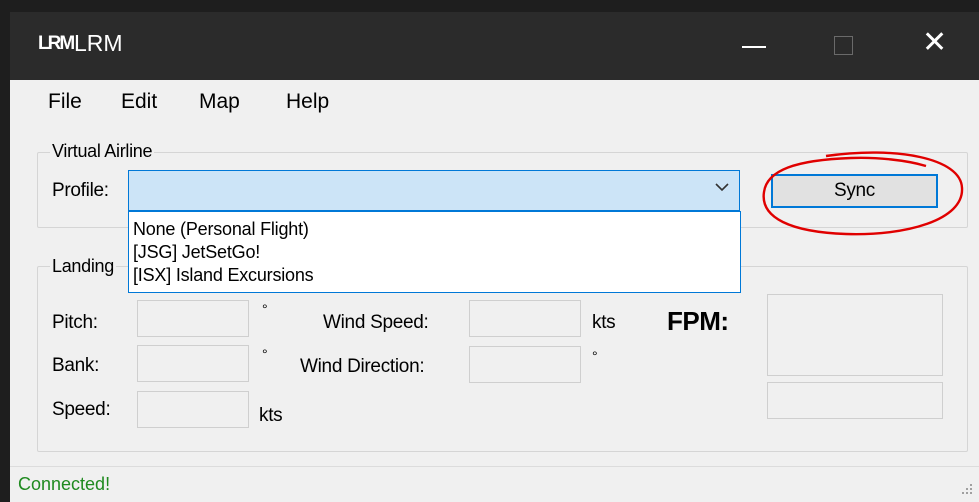 The width and height of the screenshot is (979, 502). What do you see at coordinates (434, 190) in the screenshot?
I see `profile-dropdown` at bounding box center [434, 190].